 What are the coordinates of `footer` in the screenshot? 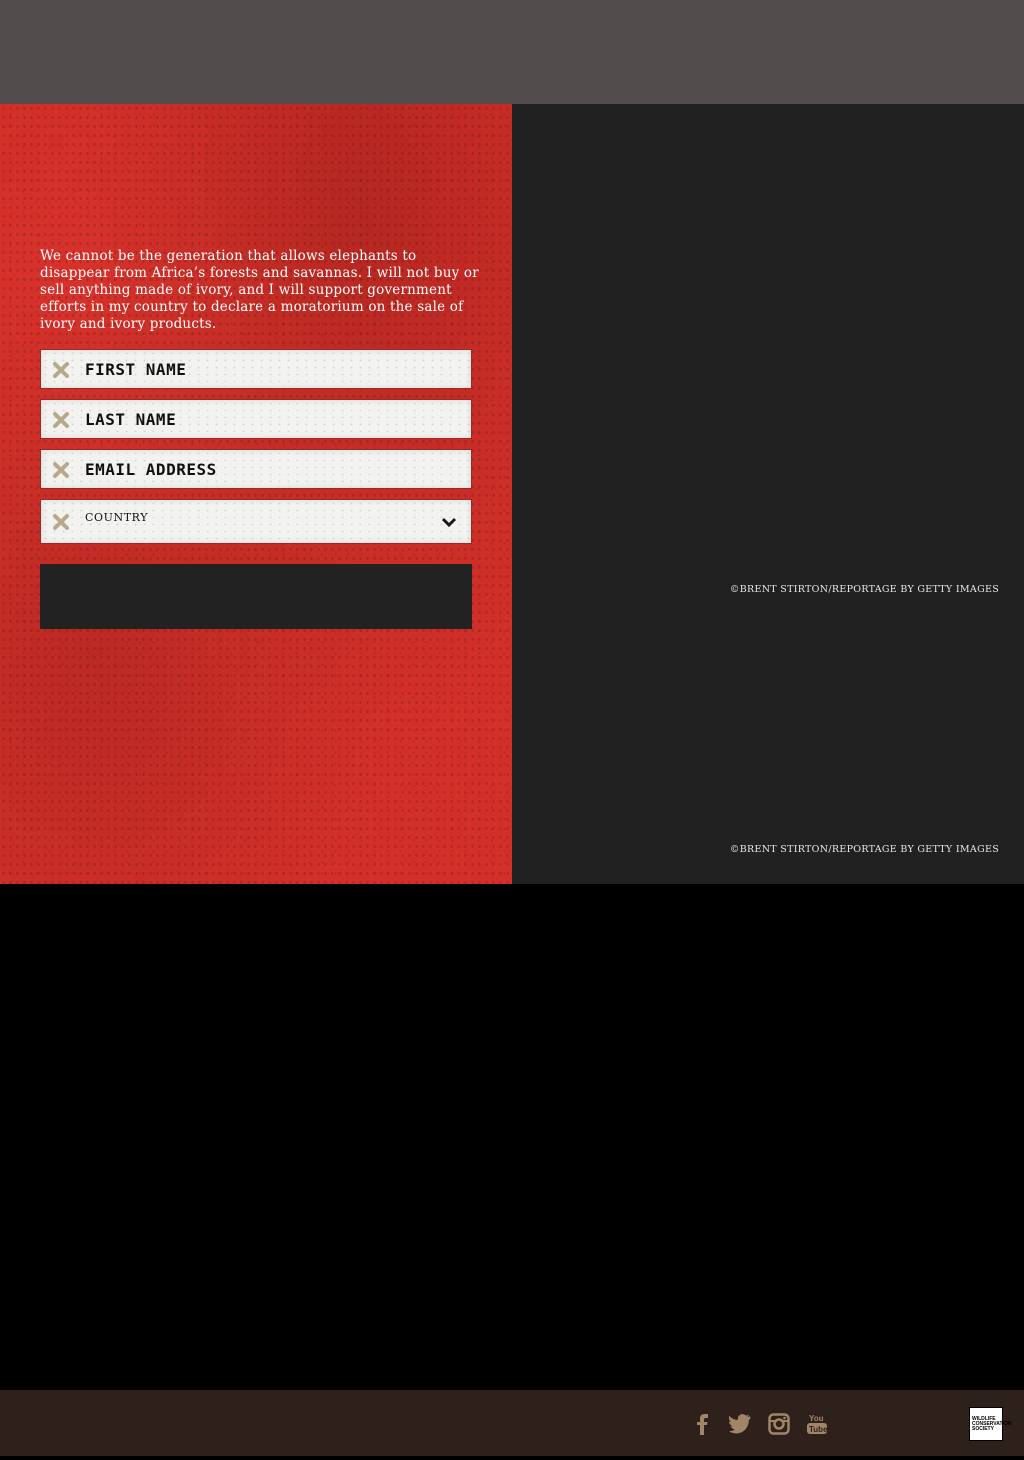 It's located at (512, 1423).